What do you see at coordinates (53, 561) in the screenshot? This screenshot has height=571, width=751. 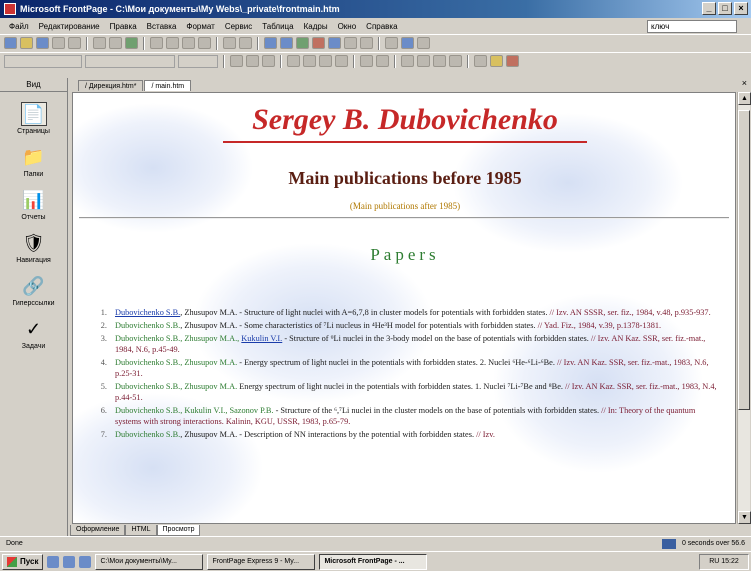 I see `quicklaunch-ie-icon` at bounding box center [53, 561].